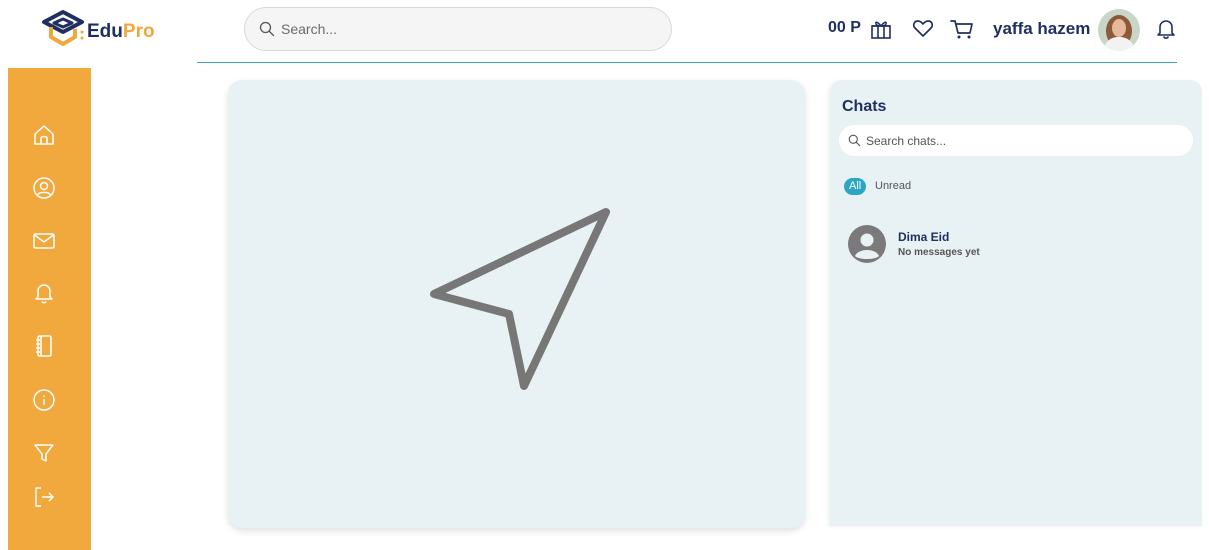 This screenshot has height=550, width=1209. Describe the element at coordinates (44, 400) in the screenshot. I see `info-icon` at that location.